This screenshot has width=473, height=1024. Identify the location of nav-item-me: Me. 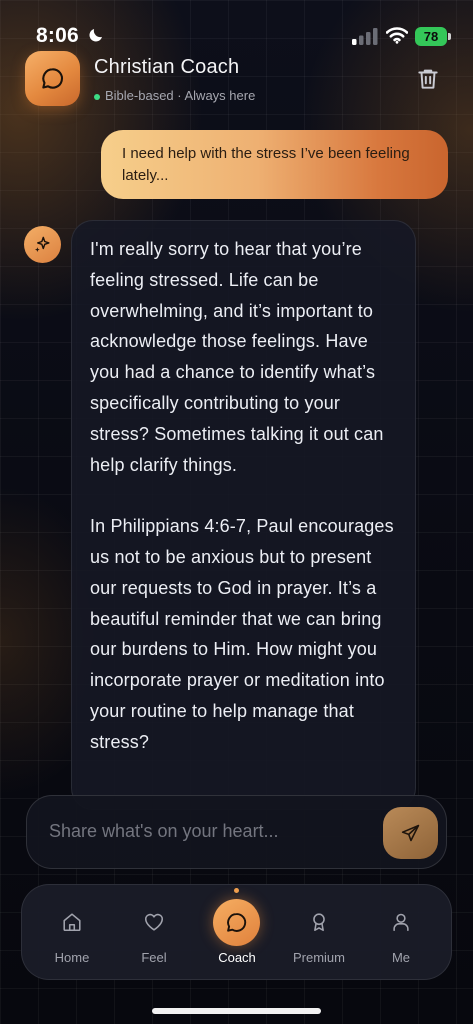
(401, 933).